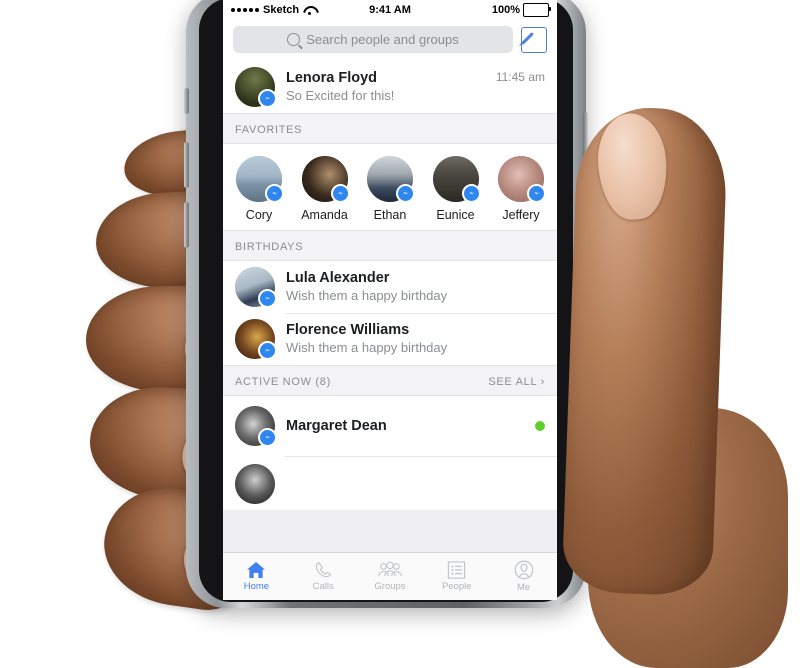 This screenshot has width=800, height=668. I want to click on active-now-row: Margaret Dean, so click(390, 426).